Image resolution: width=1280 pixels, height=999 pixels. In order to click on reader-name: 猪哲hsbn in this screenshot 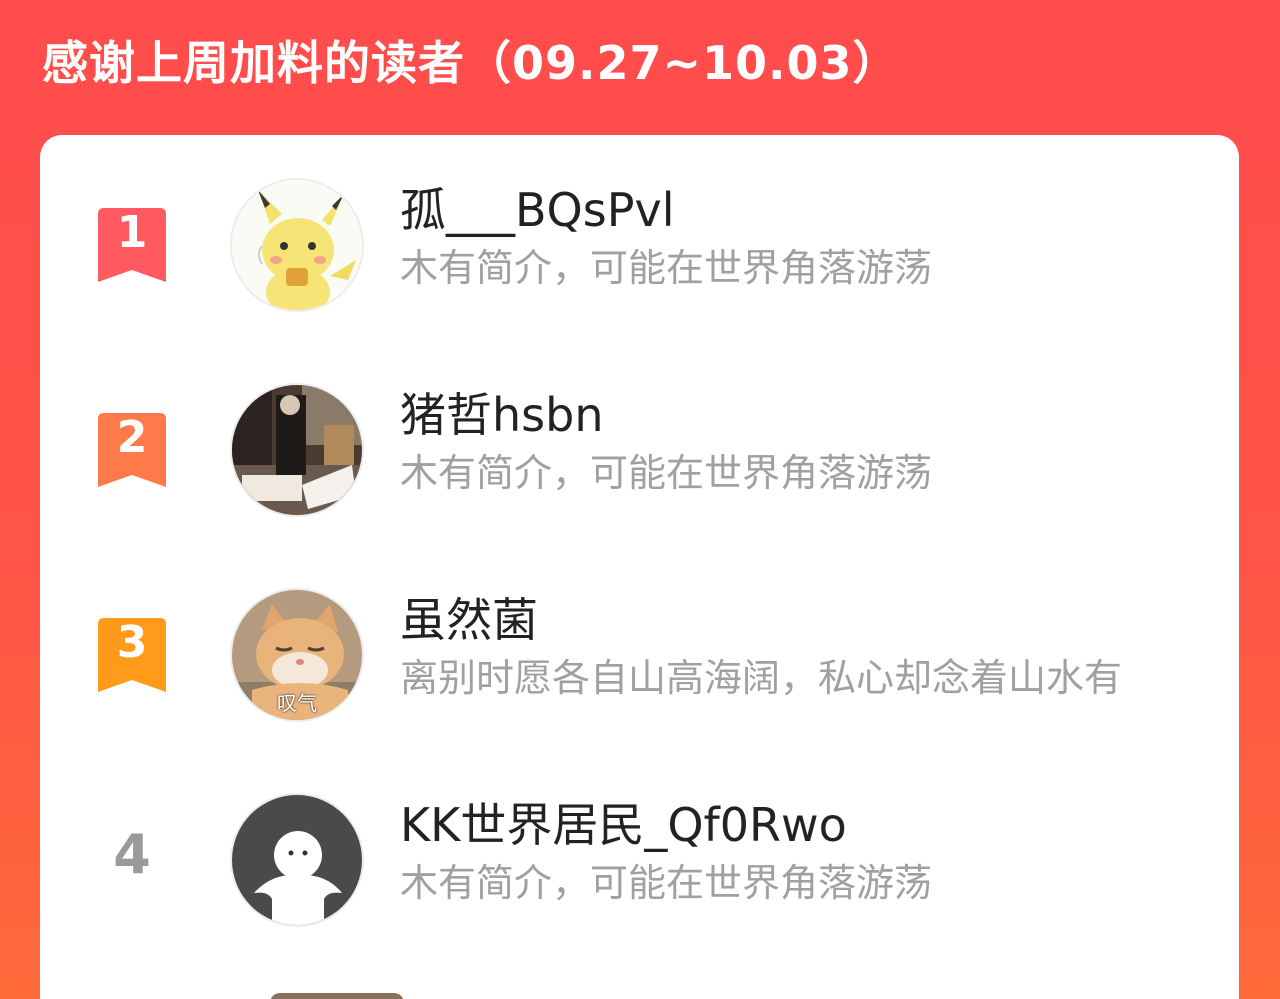, I will do `click(501, 415)`.